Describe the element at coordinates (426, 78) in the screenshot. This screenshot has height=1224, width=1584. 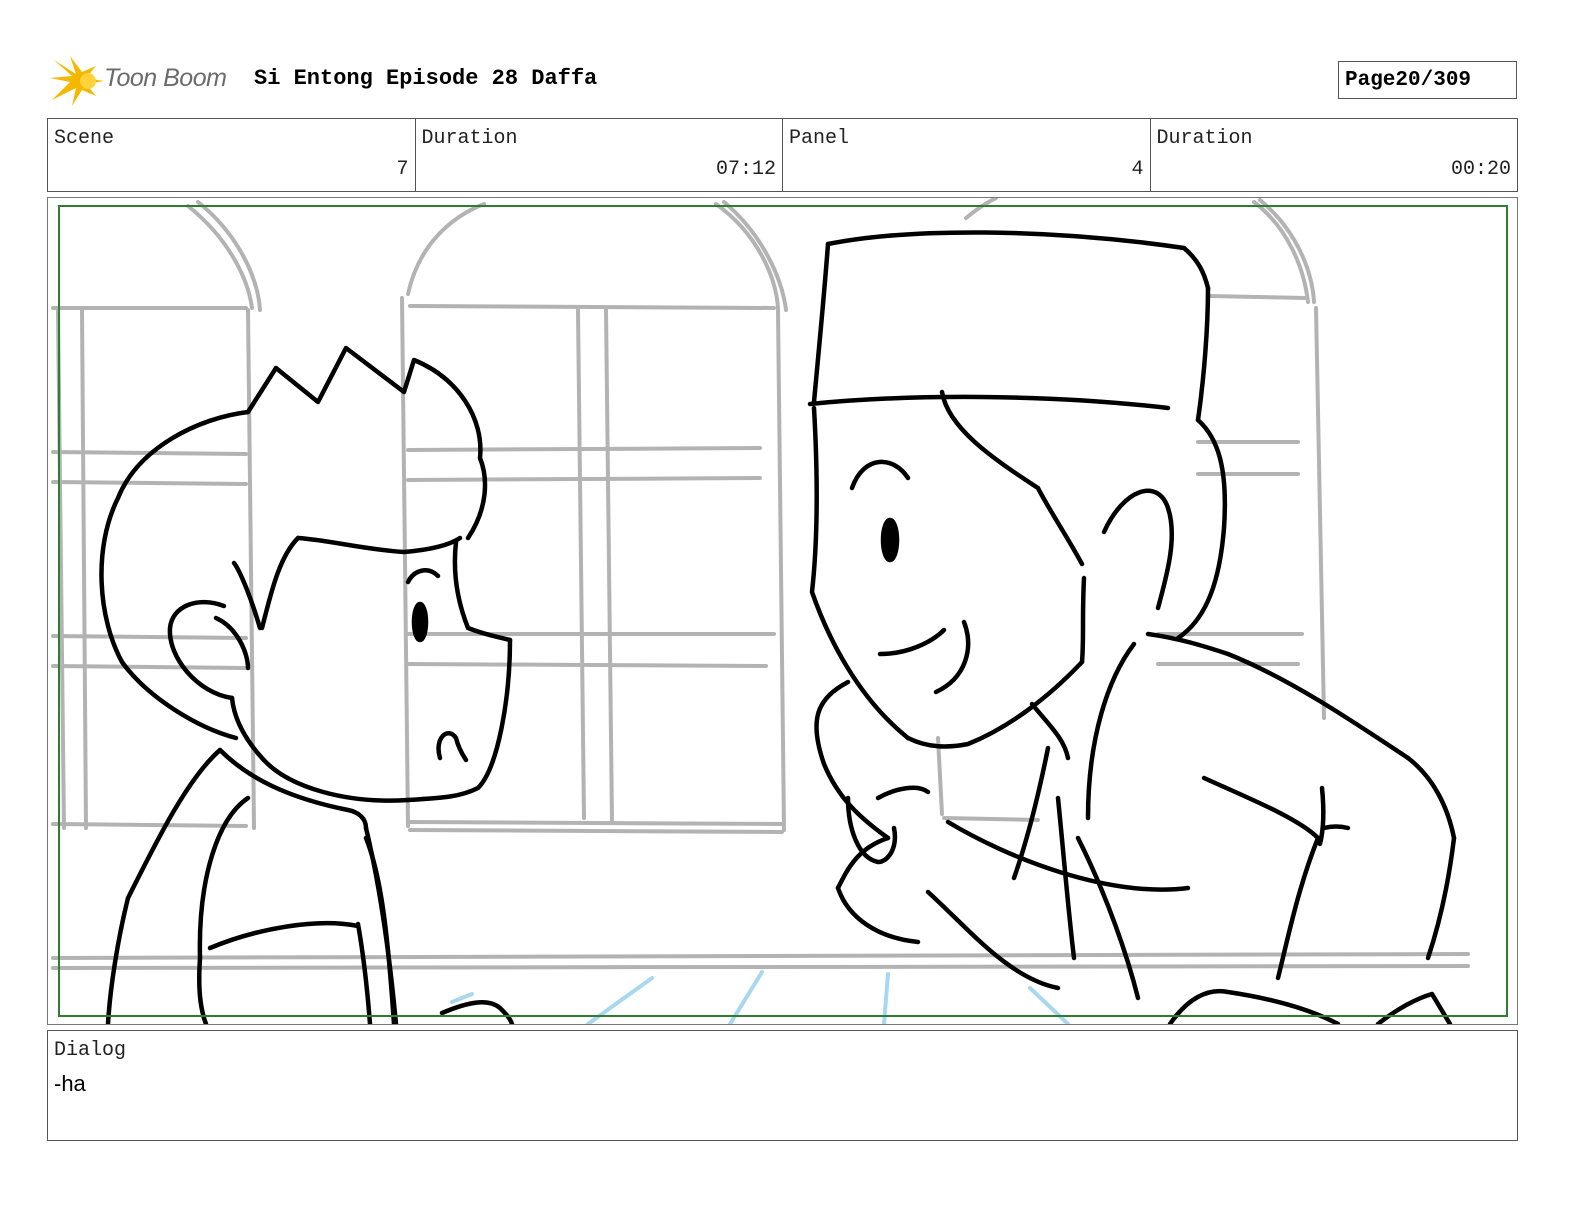
I see `storyboard-title: Si Entong Episode 28 Daffa` at that location.